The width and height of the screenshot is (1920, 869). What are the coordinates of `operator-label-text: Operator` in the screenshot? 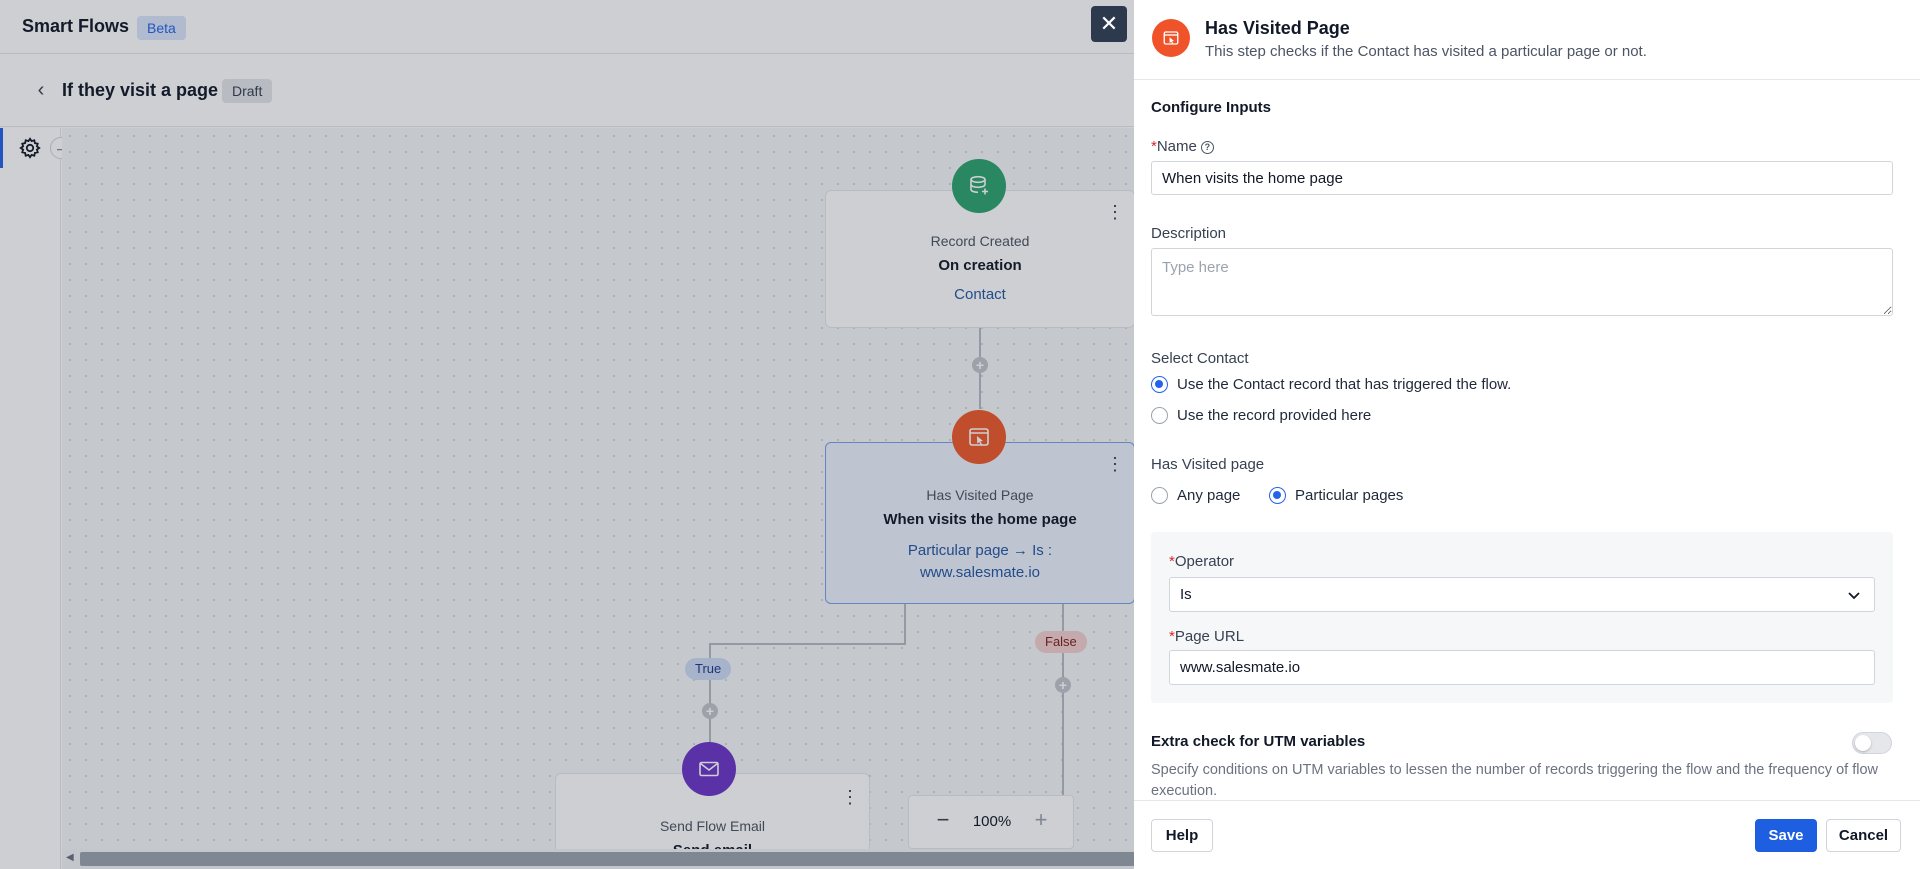 It's located at (1204, 561).